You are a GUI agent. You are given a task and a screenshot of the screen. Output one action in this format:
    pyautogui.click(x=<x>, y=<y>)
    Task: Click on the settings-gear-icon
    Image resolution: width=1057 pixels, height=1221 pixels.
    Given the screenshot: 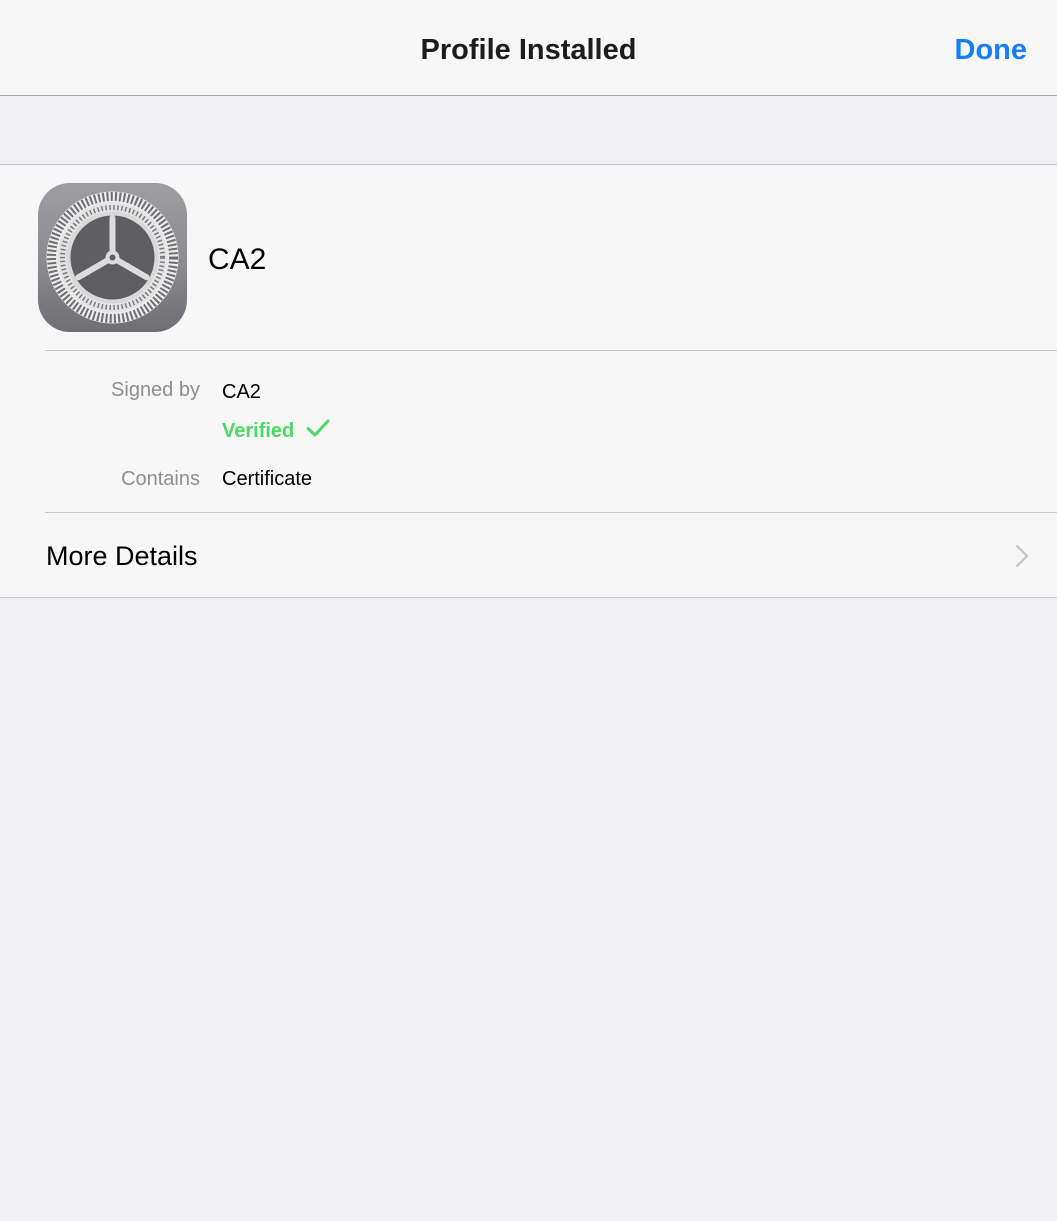 What is the action you would take?
    pyautogui.click(x=112, y=257)
    